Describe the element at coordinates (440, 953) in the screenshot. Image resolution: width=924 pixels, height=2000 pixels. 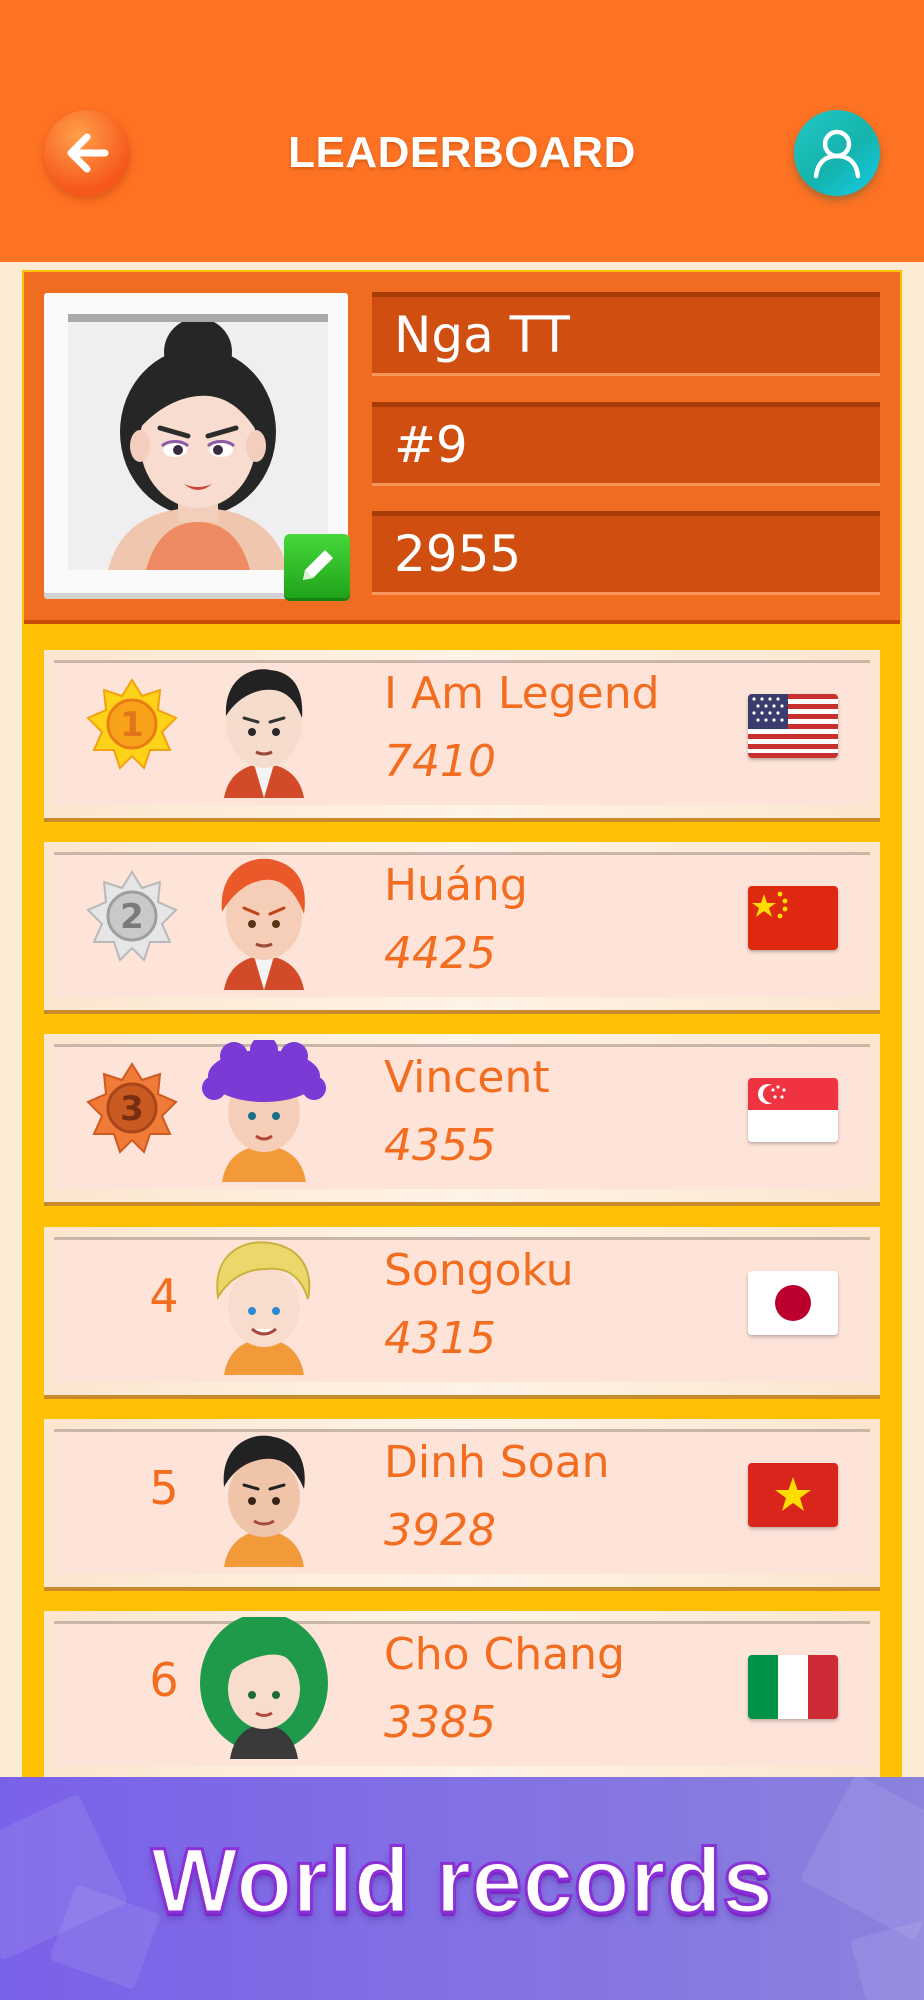
I see `player-score: 4425` at that location.